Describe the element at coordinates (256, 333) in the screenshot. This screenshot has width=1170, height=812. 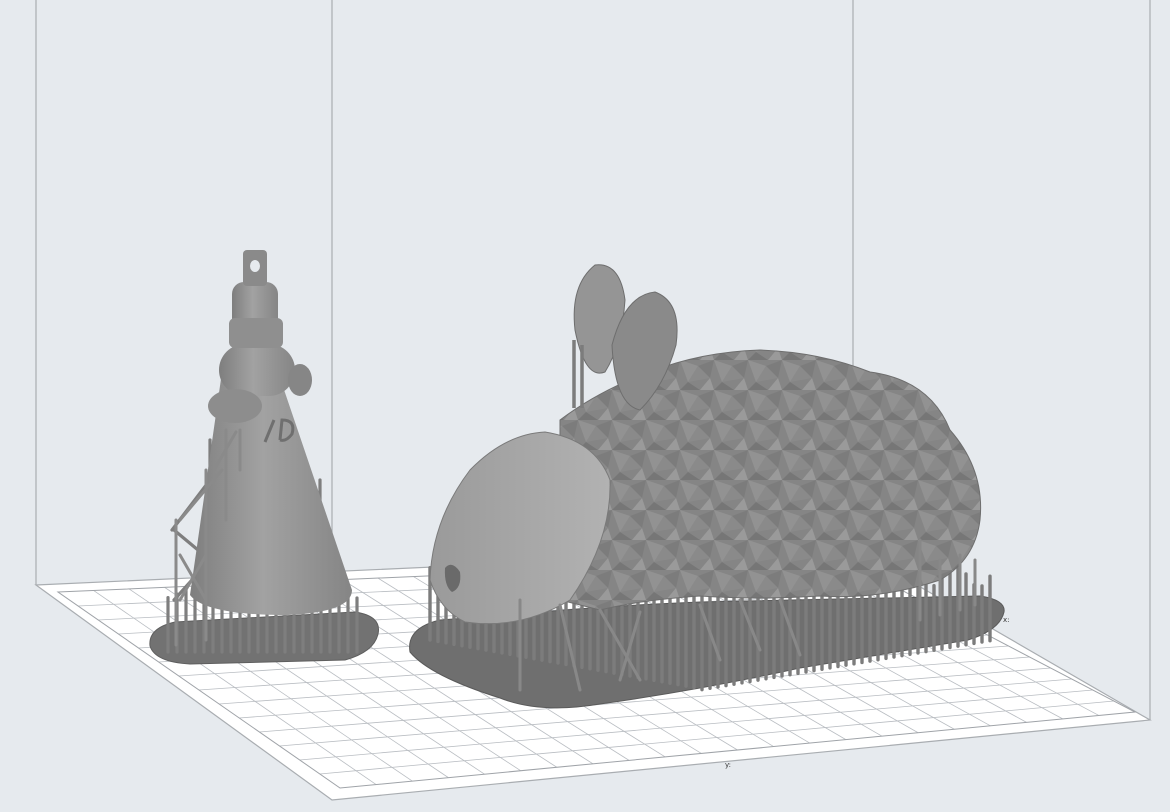
I see `rocket-collar` at that location.